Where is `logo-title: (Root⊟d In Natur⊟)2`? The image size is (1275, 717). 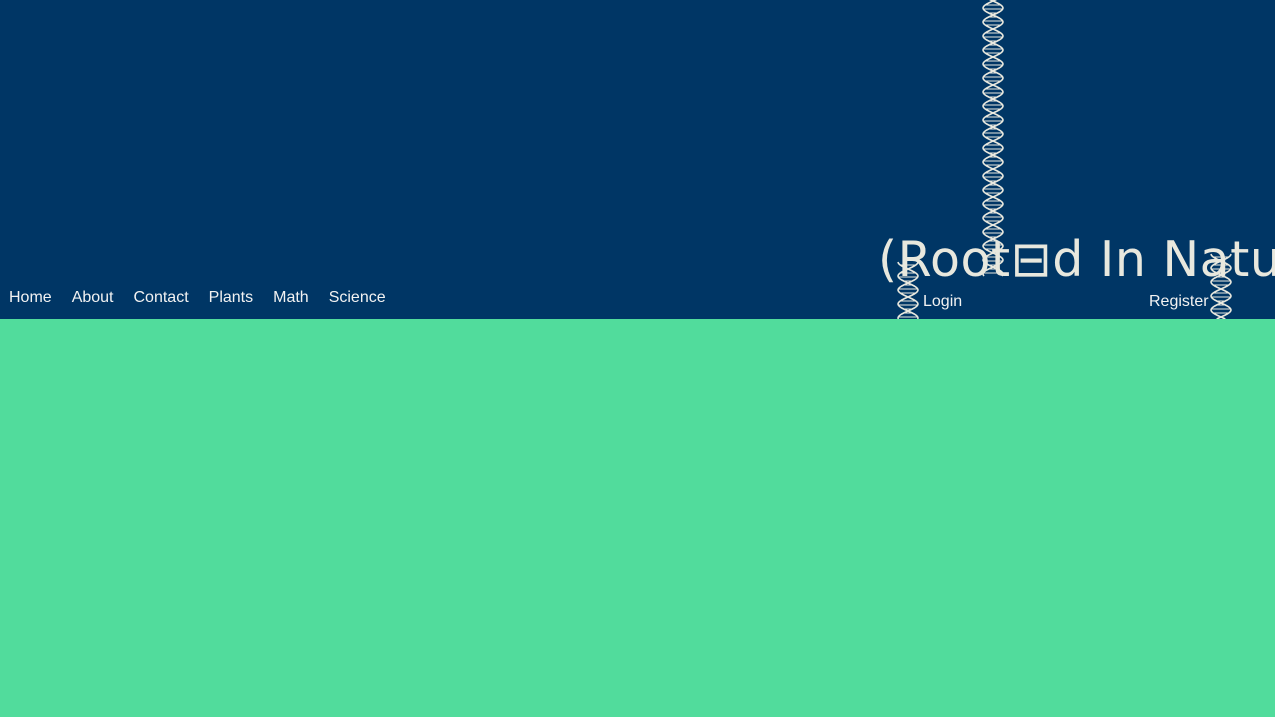
logo-title: (Root⊟d In Natur⊟)2 is located at coordinates (1076, 260).